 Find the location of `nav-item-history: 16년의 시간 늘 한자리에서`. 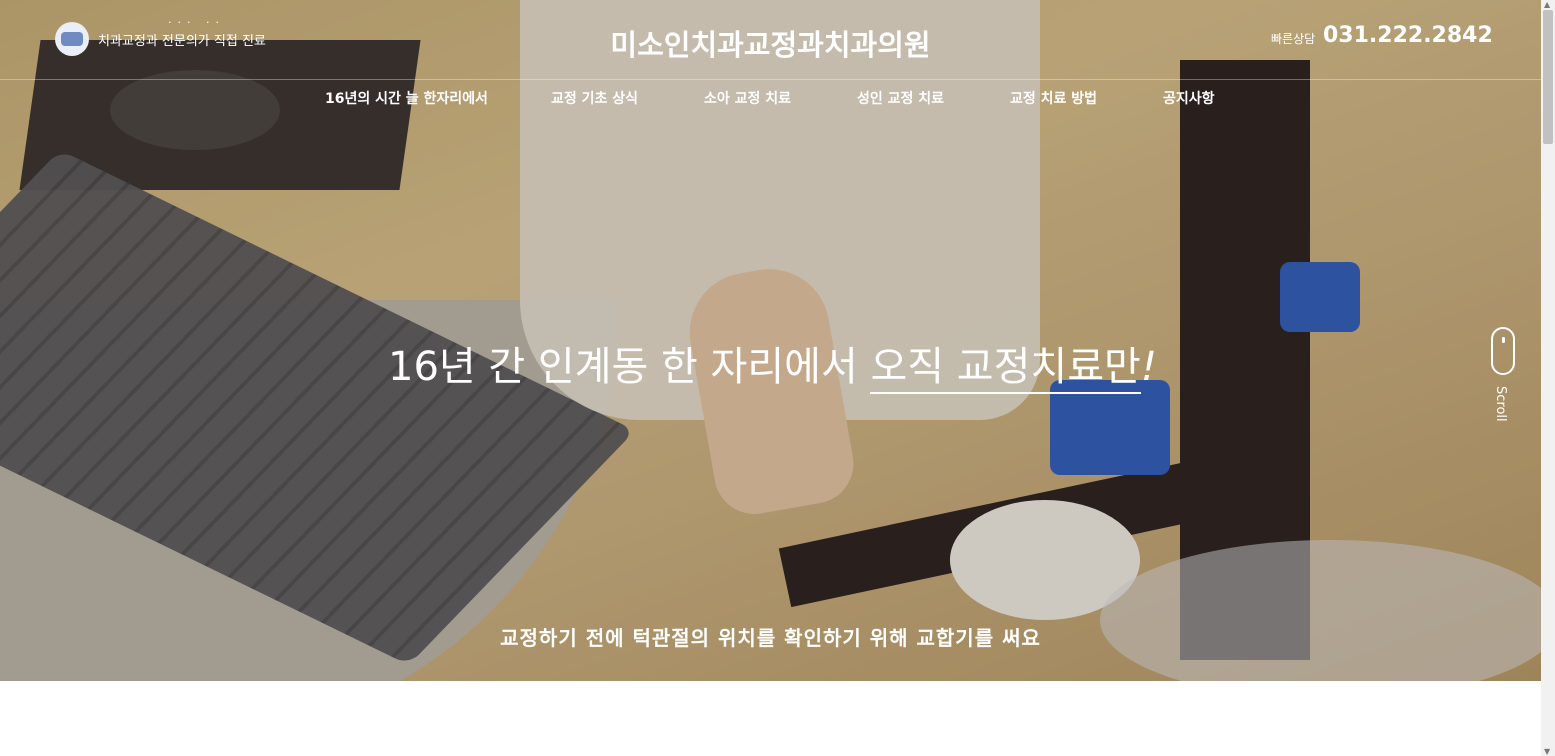

nav-item-history: 16년의 시간 늘 한자리에서 is located at coordinates (406, 98).